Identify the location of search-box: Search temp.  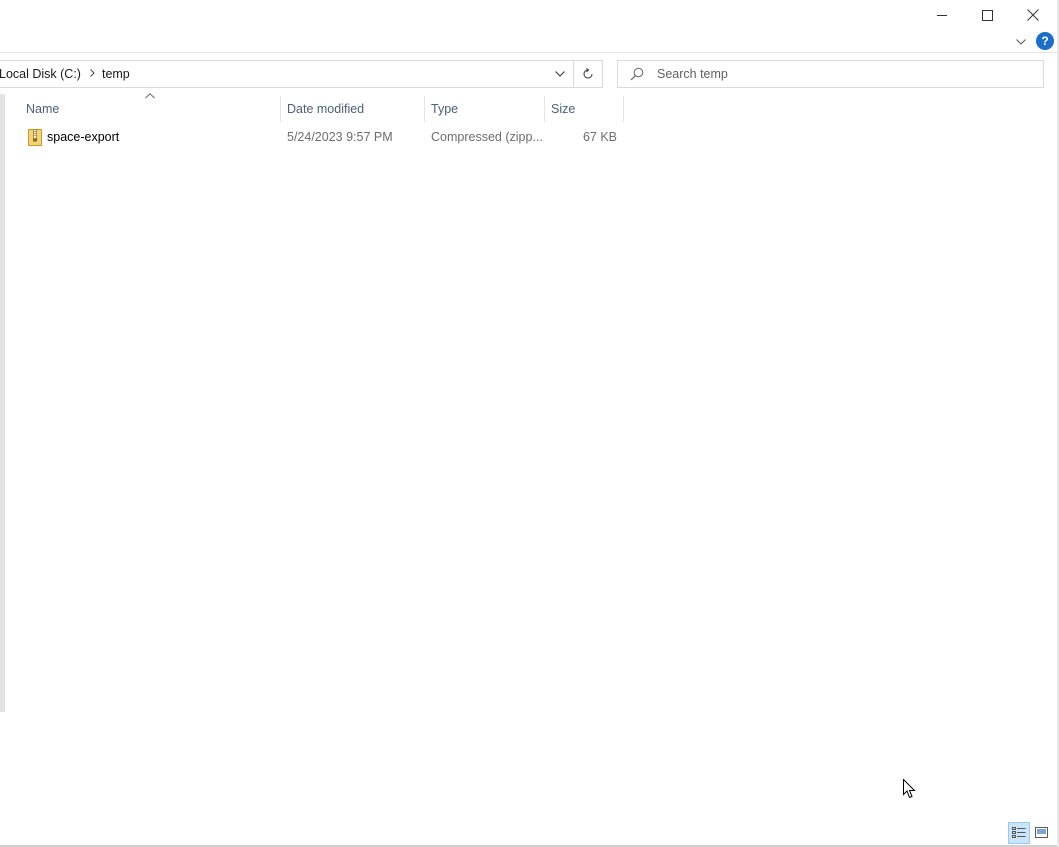
(830, 74).